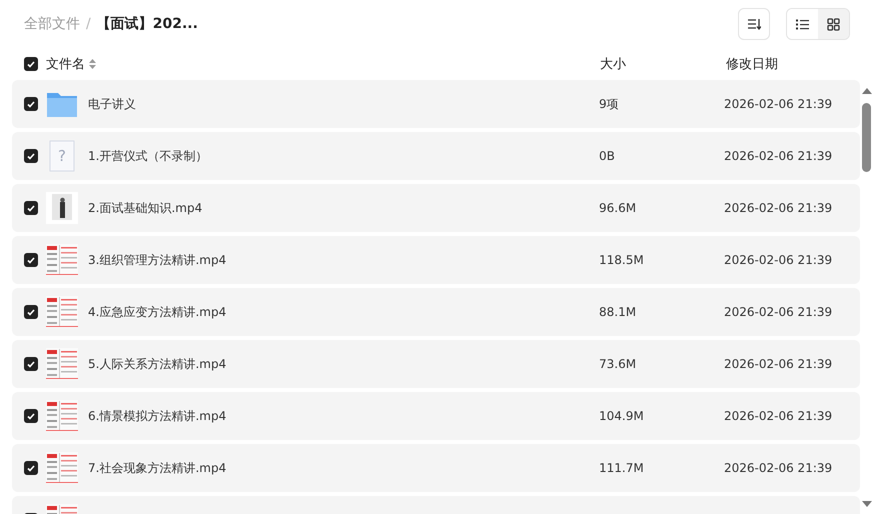 The image size is (874, 514). I want to click on column-header: 大小, so click(663, 64).